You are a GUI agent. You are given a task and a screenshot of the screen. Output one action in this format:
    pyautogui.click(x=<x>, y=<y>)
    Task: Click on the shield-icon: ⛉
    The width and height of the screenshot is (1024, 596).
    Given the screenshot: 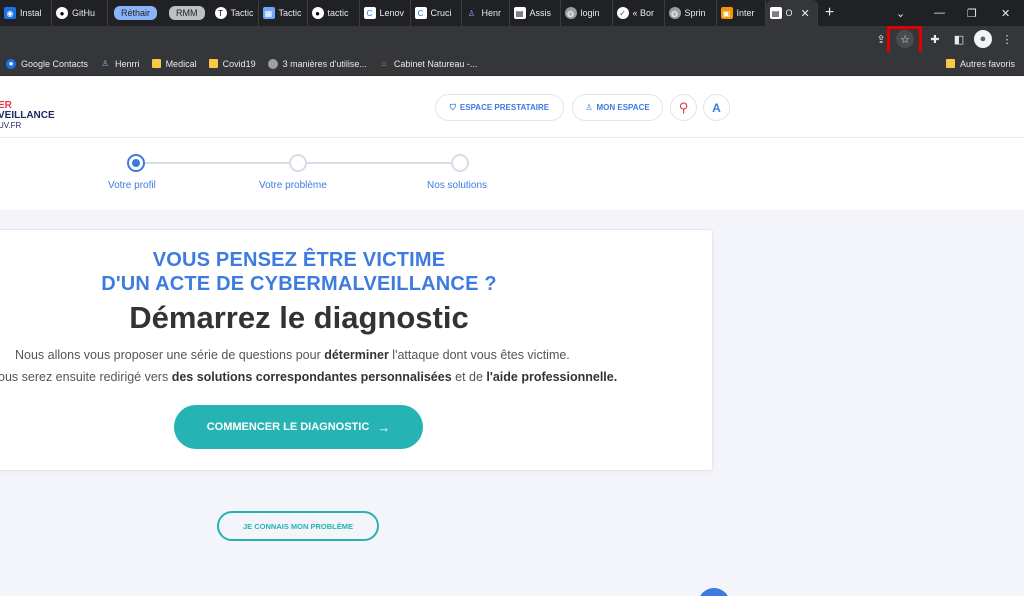 What is the action you would take?
    pyautogui.click(x=452, y=107)
    